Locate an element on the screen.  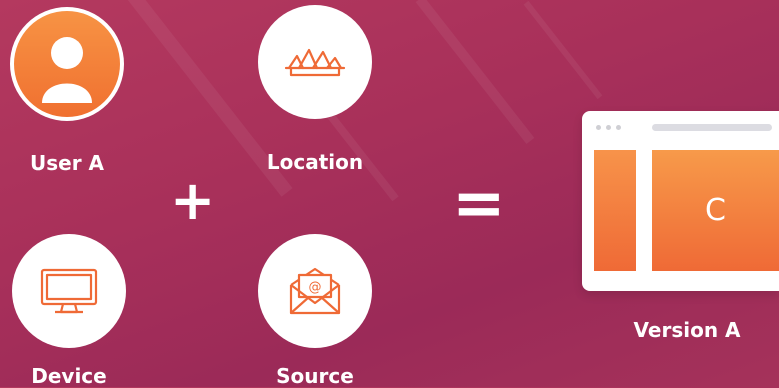
device-circle is located at coordinates (69, 291).